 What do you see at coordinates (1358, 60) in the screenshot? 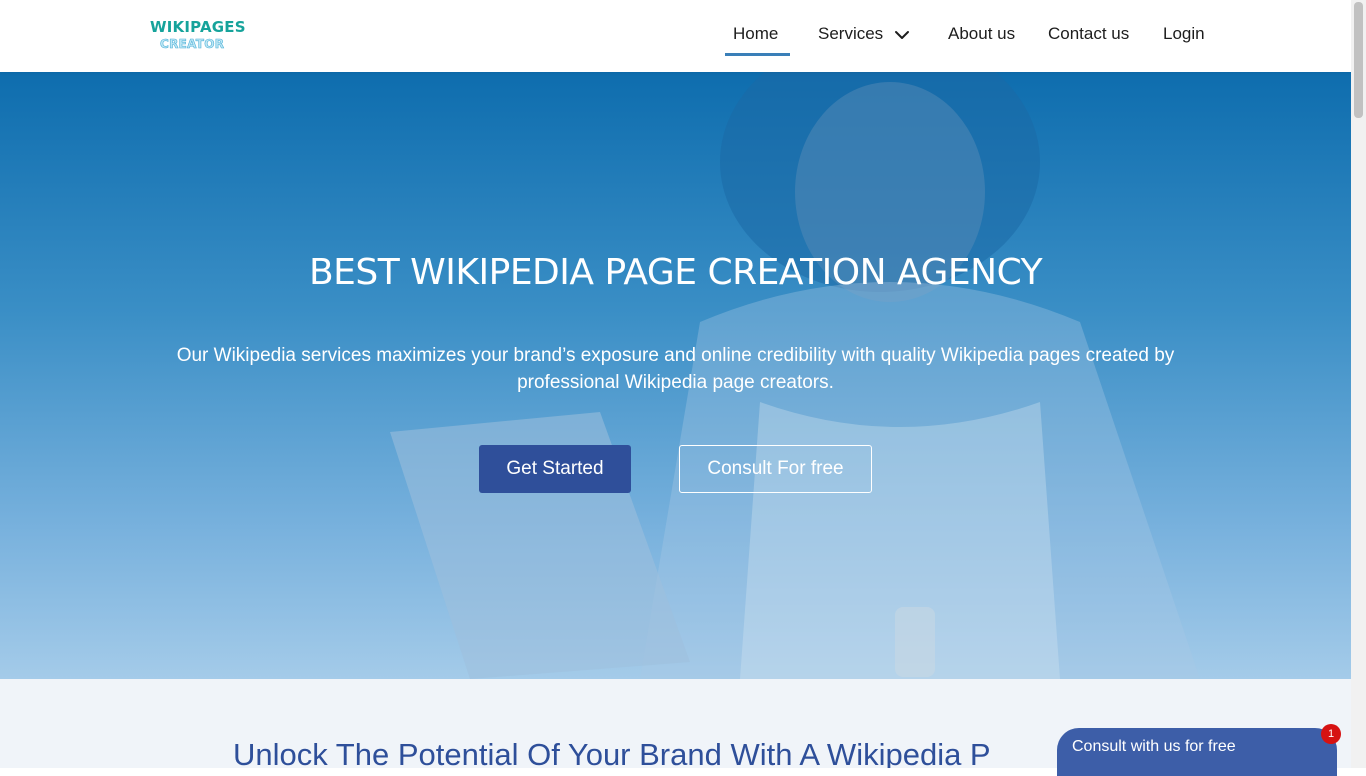
I see `scrollbar-thumb` at bounding box center [1358, 60].